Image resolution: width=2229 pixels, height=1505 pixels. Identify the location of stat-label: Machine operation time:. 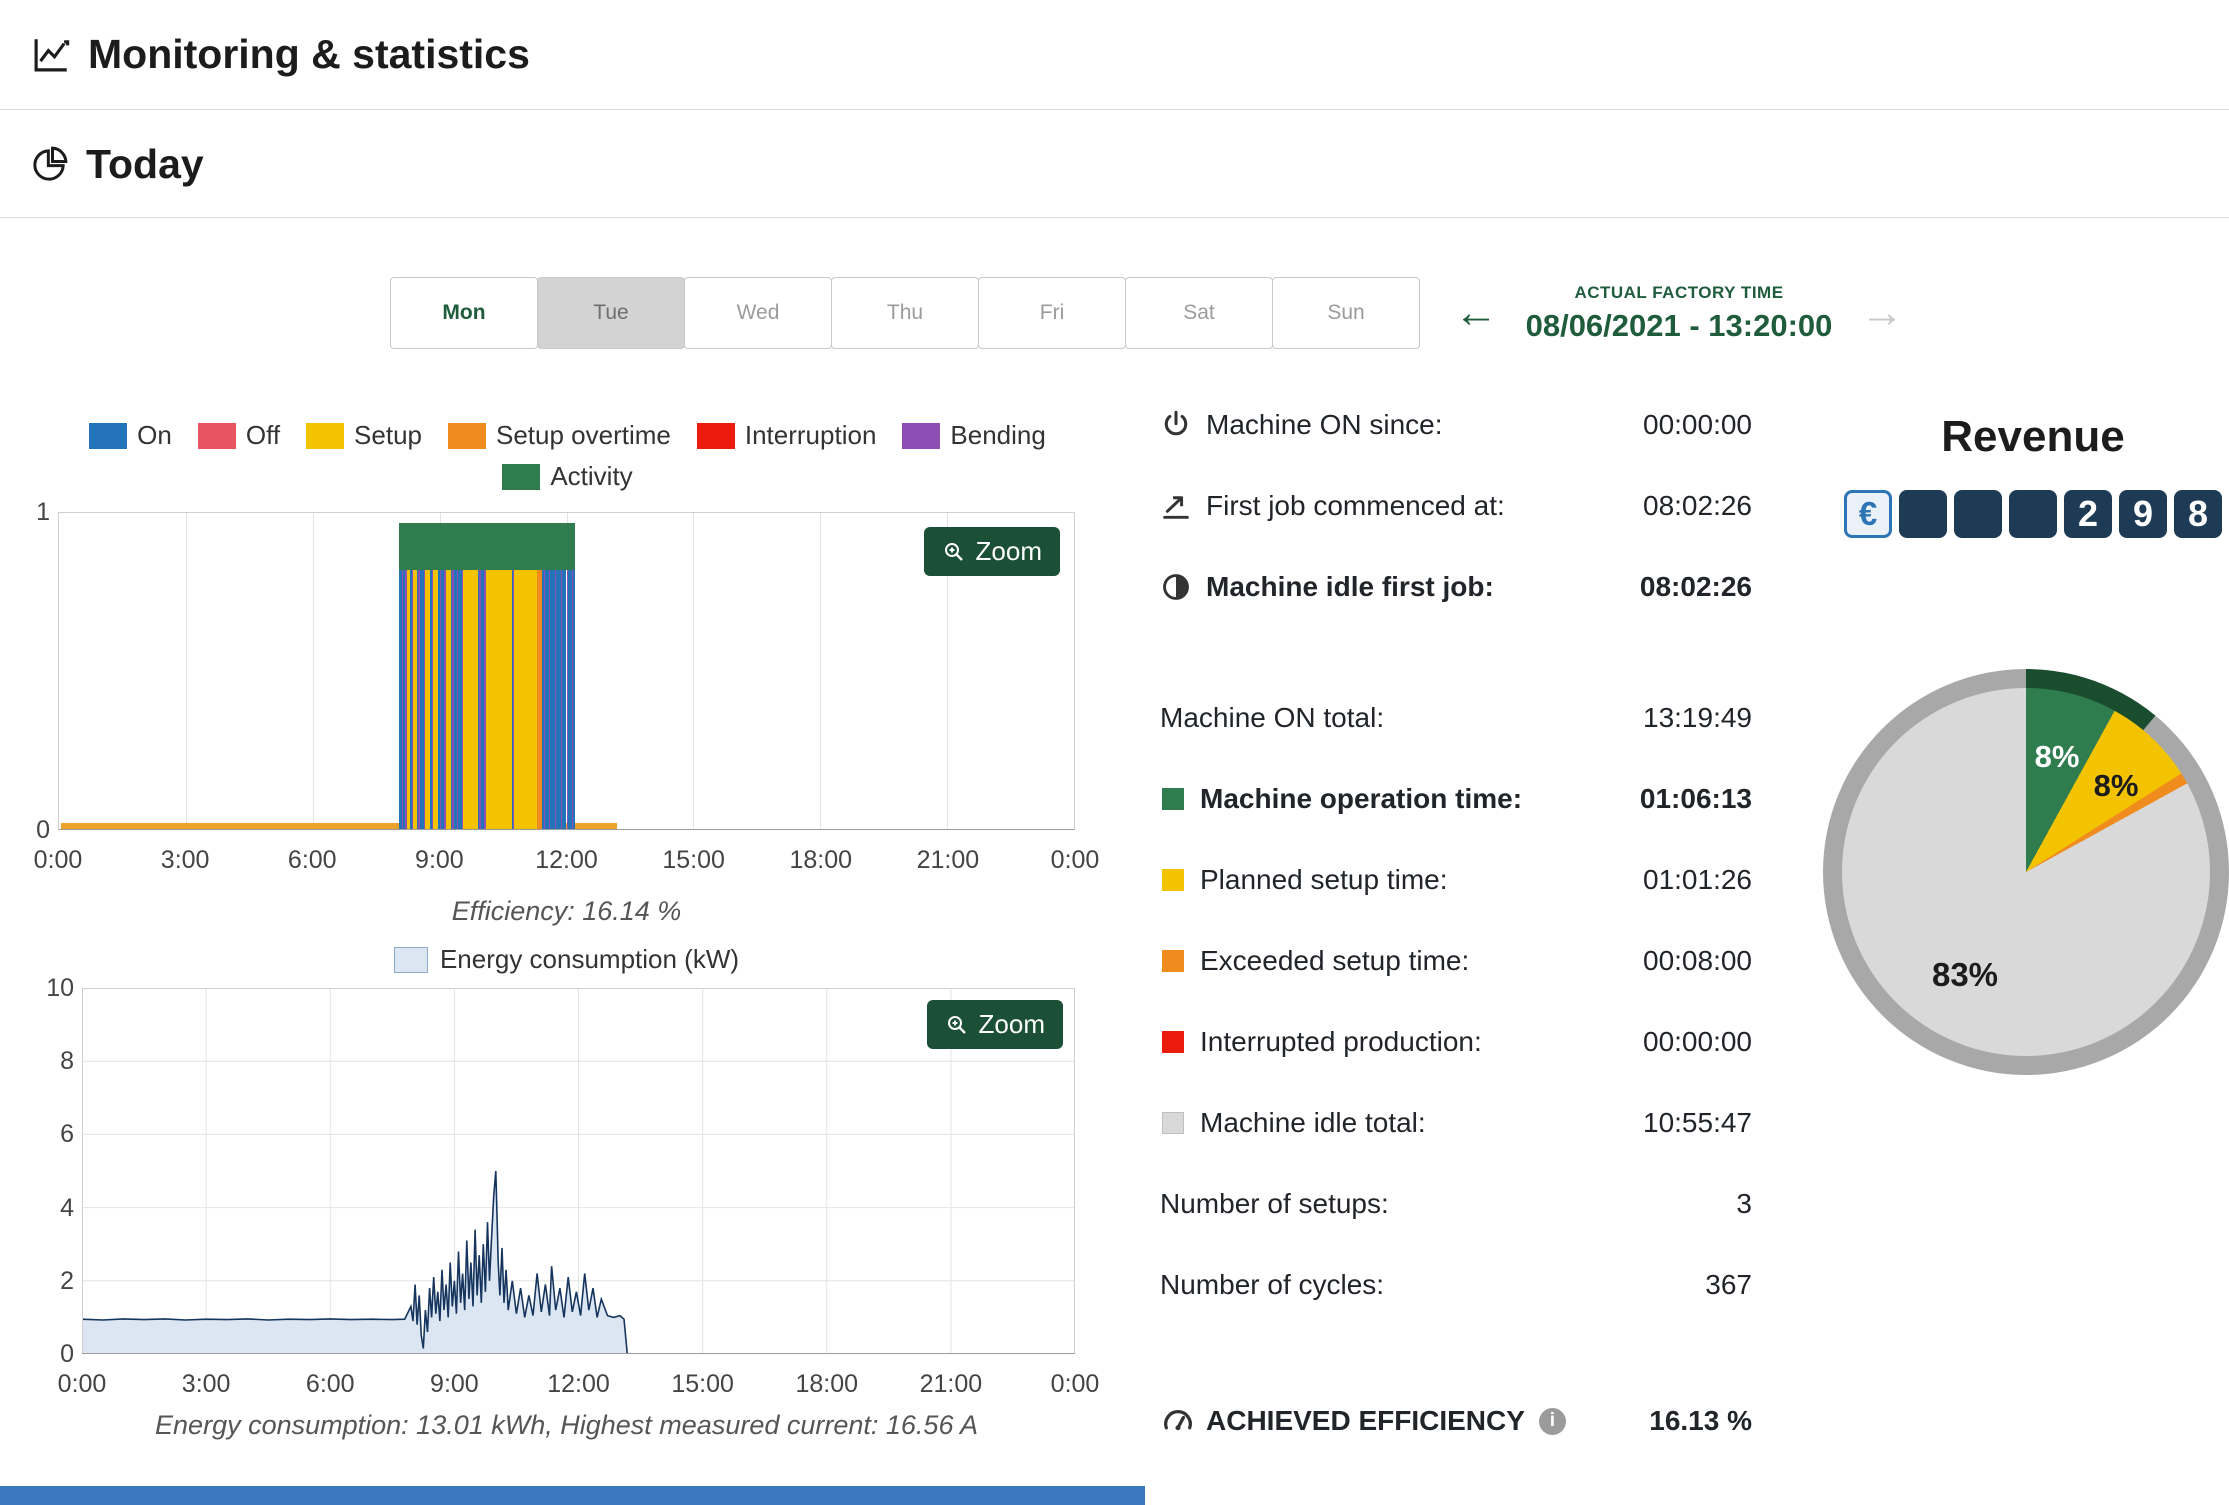
(1361, 798).